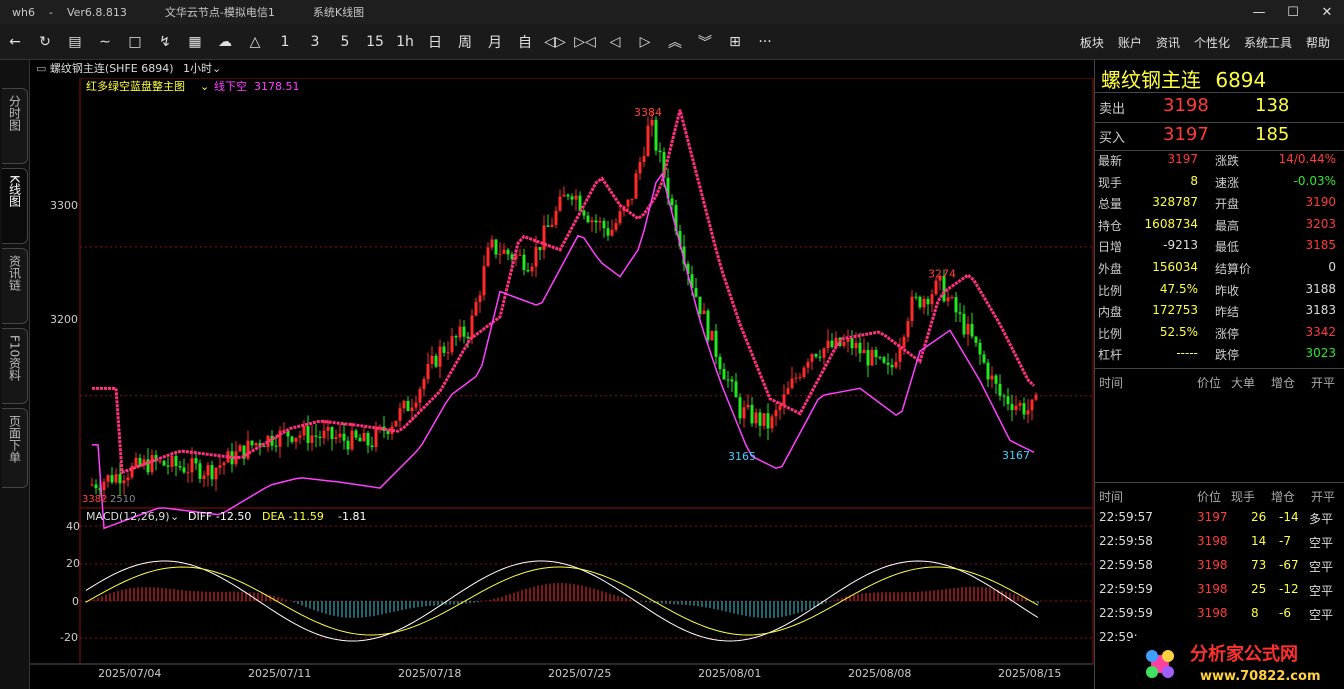 This screenshot has height=689, width=1344. What do you see at coordinates (128, 516) in the screenshot?
I see `macd-label: MACD(12,26,9)` at bounding box center [128, 516].